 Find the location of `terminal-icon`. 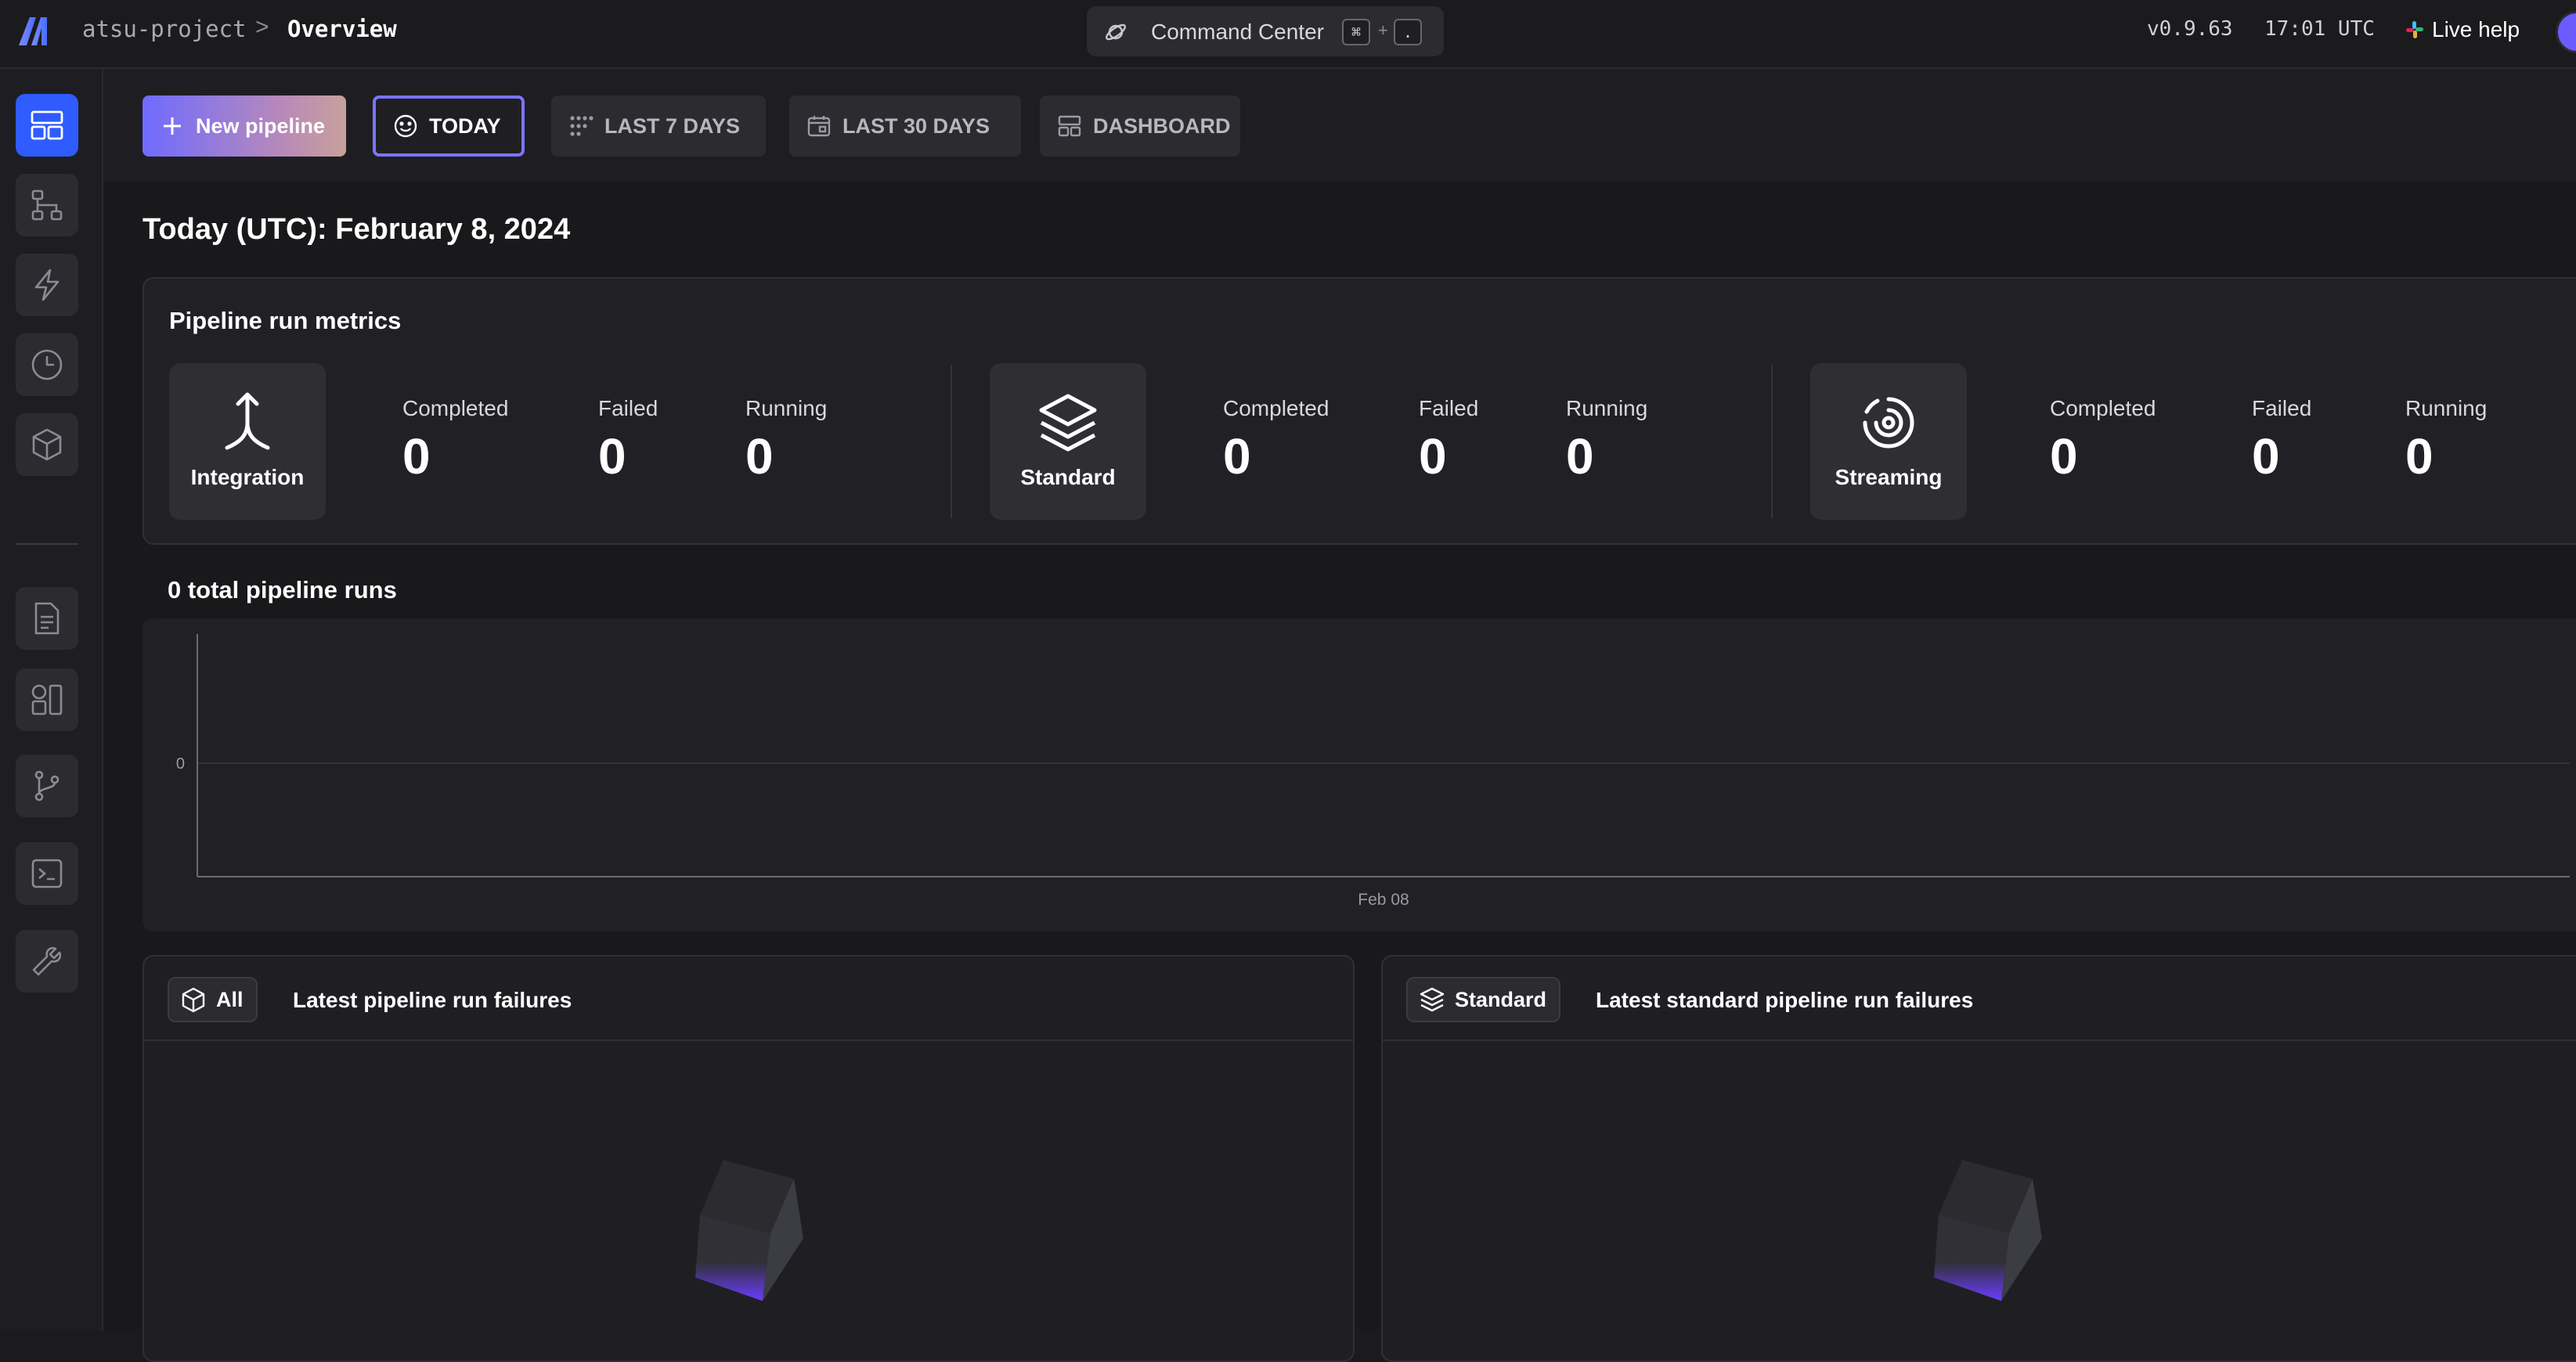

terminal-icon is located at coordinates (47, 873).